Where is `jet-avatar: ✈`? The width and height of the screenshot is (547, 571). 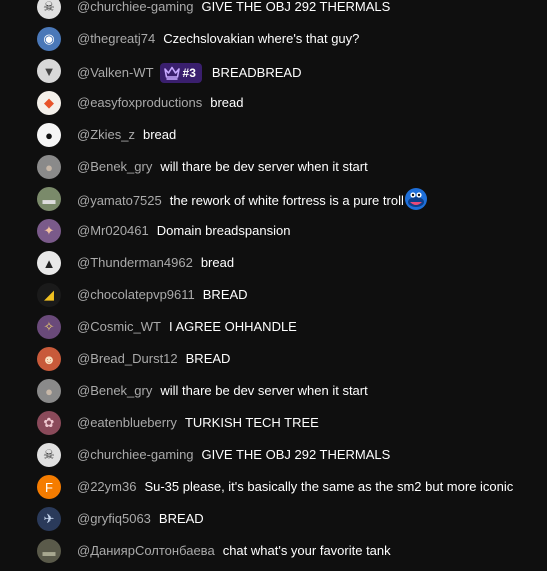
jet-avatar: ✈ is located at coordinates (49, 519).